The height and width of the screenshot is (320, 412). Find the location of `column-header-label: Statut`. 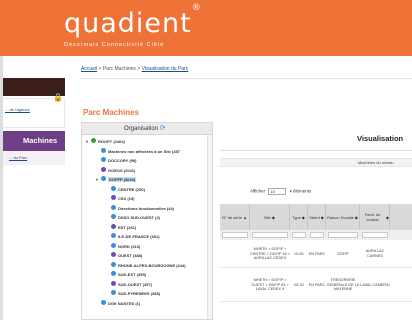

column-header-label: Statut is located at coordinates (314, 217).